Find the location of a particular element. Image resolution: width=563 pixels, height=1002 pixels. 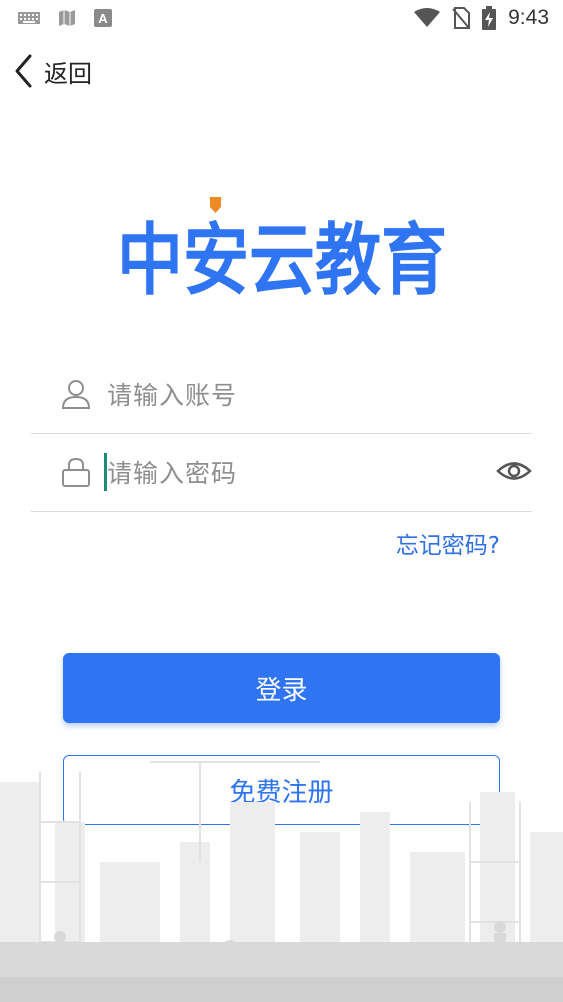

login-button: 登录 is located at coordinates (281, 688).